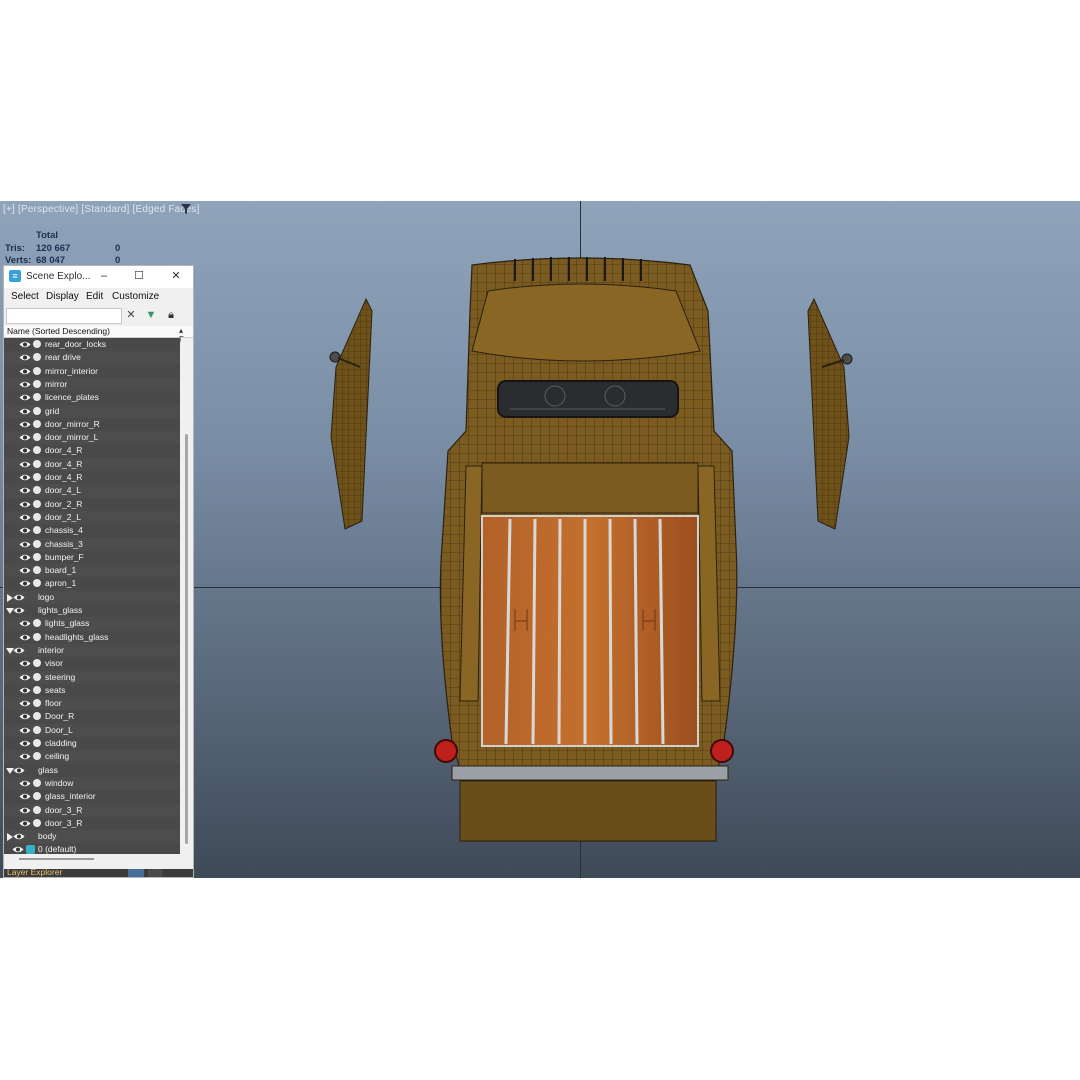 This screenshot has width=1080, height=1080. I want to click on tree-group: lights_glass, so click(92, 610).